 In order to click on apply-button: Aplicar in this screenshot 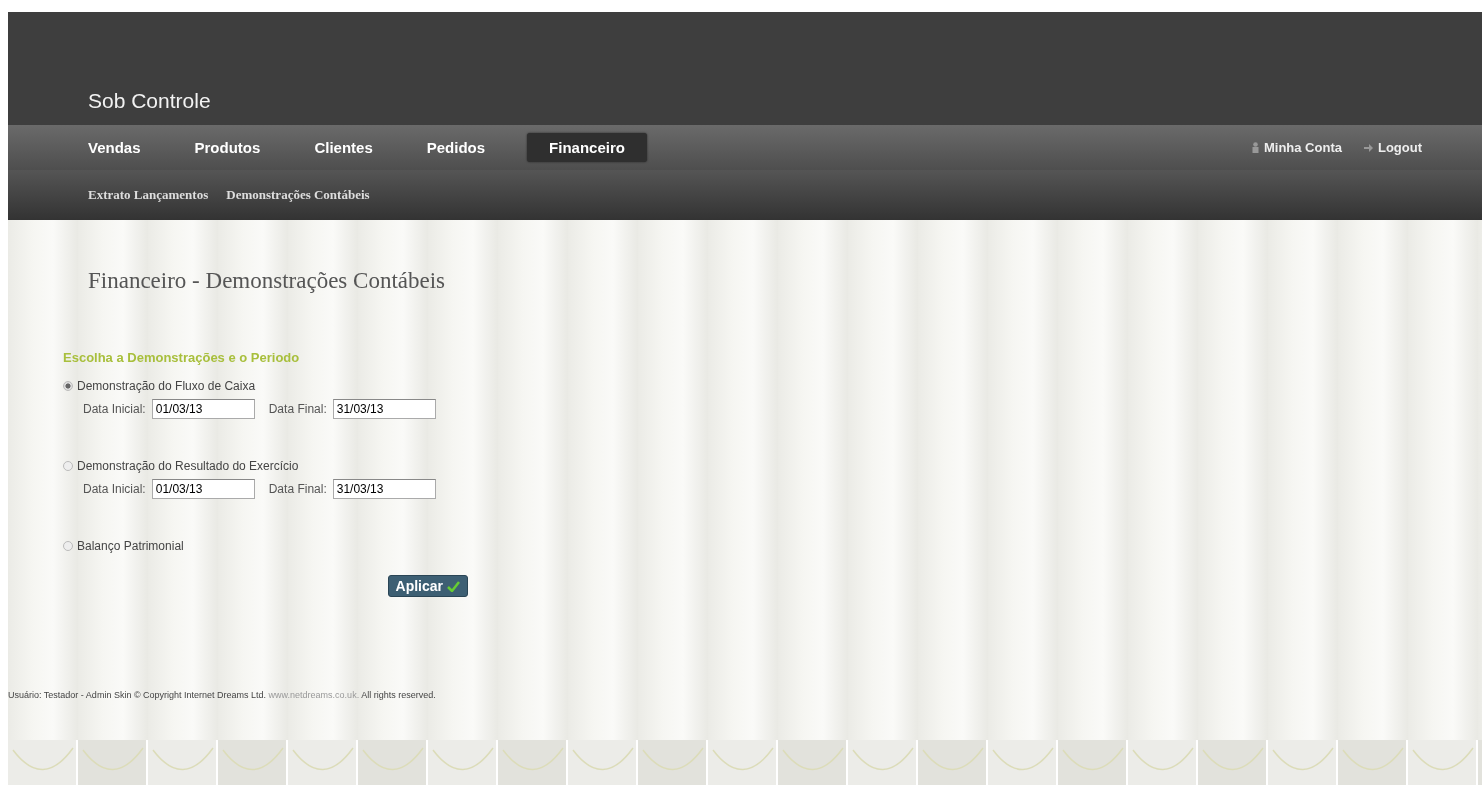, I will do `click(427, 586)`.